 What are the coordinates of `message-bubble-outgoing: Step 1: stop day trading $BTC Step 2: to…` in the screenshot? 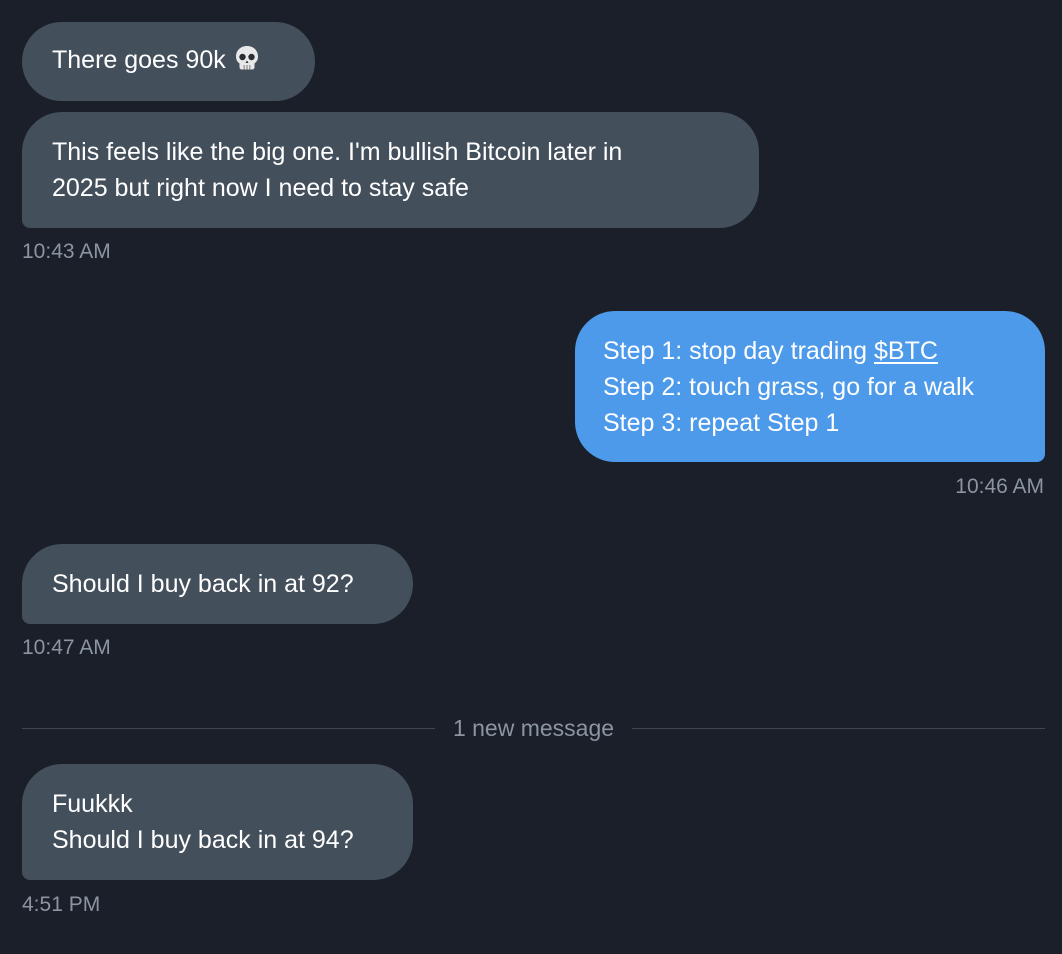 It's located at (810, 386).